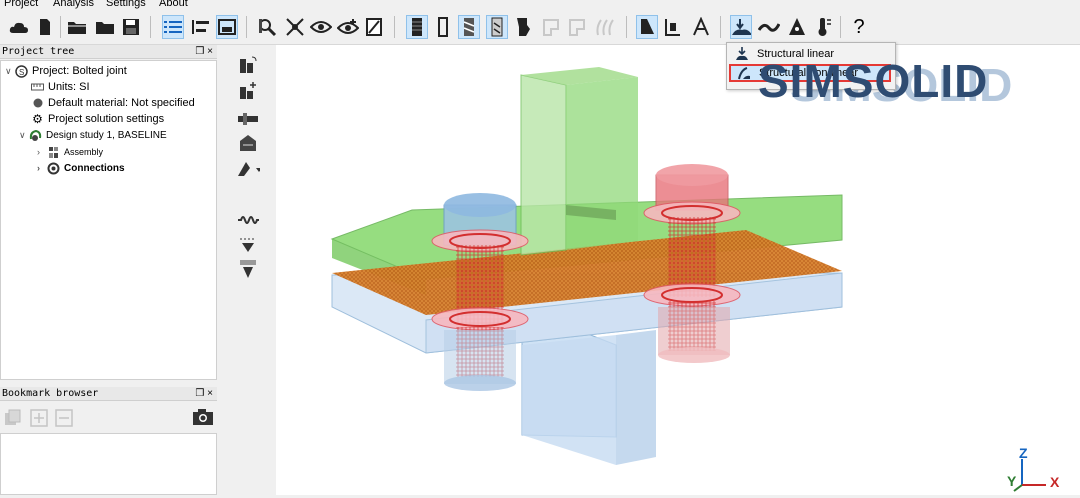 This screenshot has height=498, width=1080. I want to click on analysis-icon, so click(741, 27).